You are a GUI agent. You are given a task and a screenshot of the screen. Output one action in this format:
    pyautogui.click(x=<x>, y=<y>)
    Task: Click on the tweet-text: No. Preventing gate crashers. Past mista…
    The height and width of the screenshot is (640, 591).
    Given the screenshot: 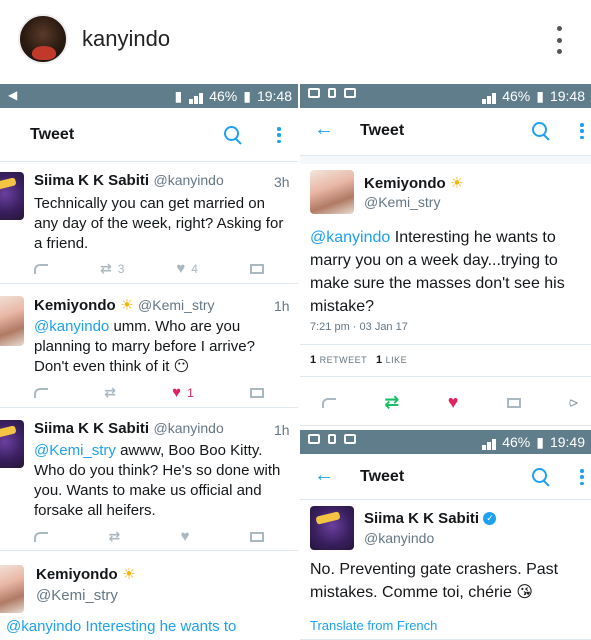 What is the action you would take?
    pyautogui.click(x=434, y=581)
    